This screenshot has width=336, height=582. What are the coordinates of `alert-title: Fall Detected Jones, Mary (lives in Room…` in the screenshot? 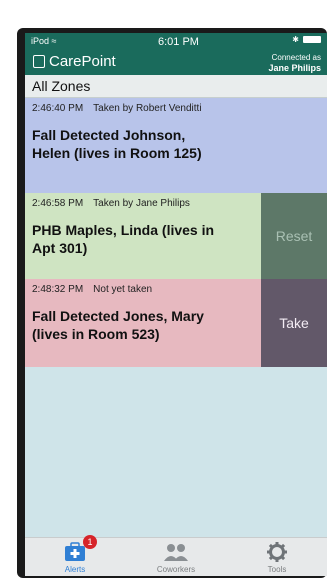 It's located at (118, 325).